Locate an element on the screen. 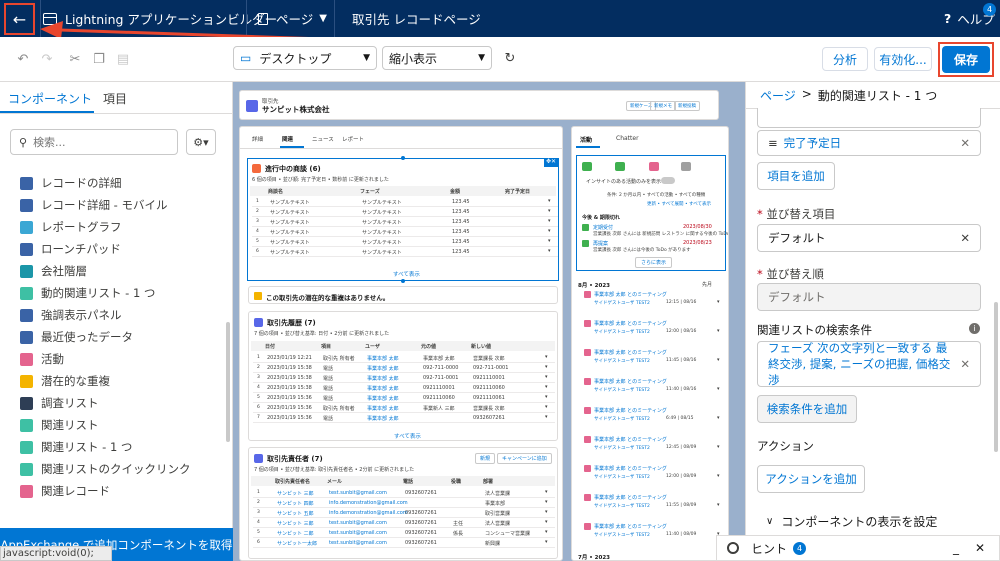 The width and height of the screenshot is (1000, 561). column-header: 取引先責任者名 is located at coordinates (292, 481).